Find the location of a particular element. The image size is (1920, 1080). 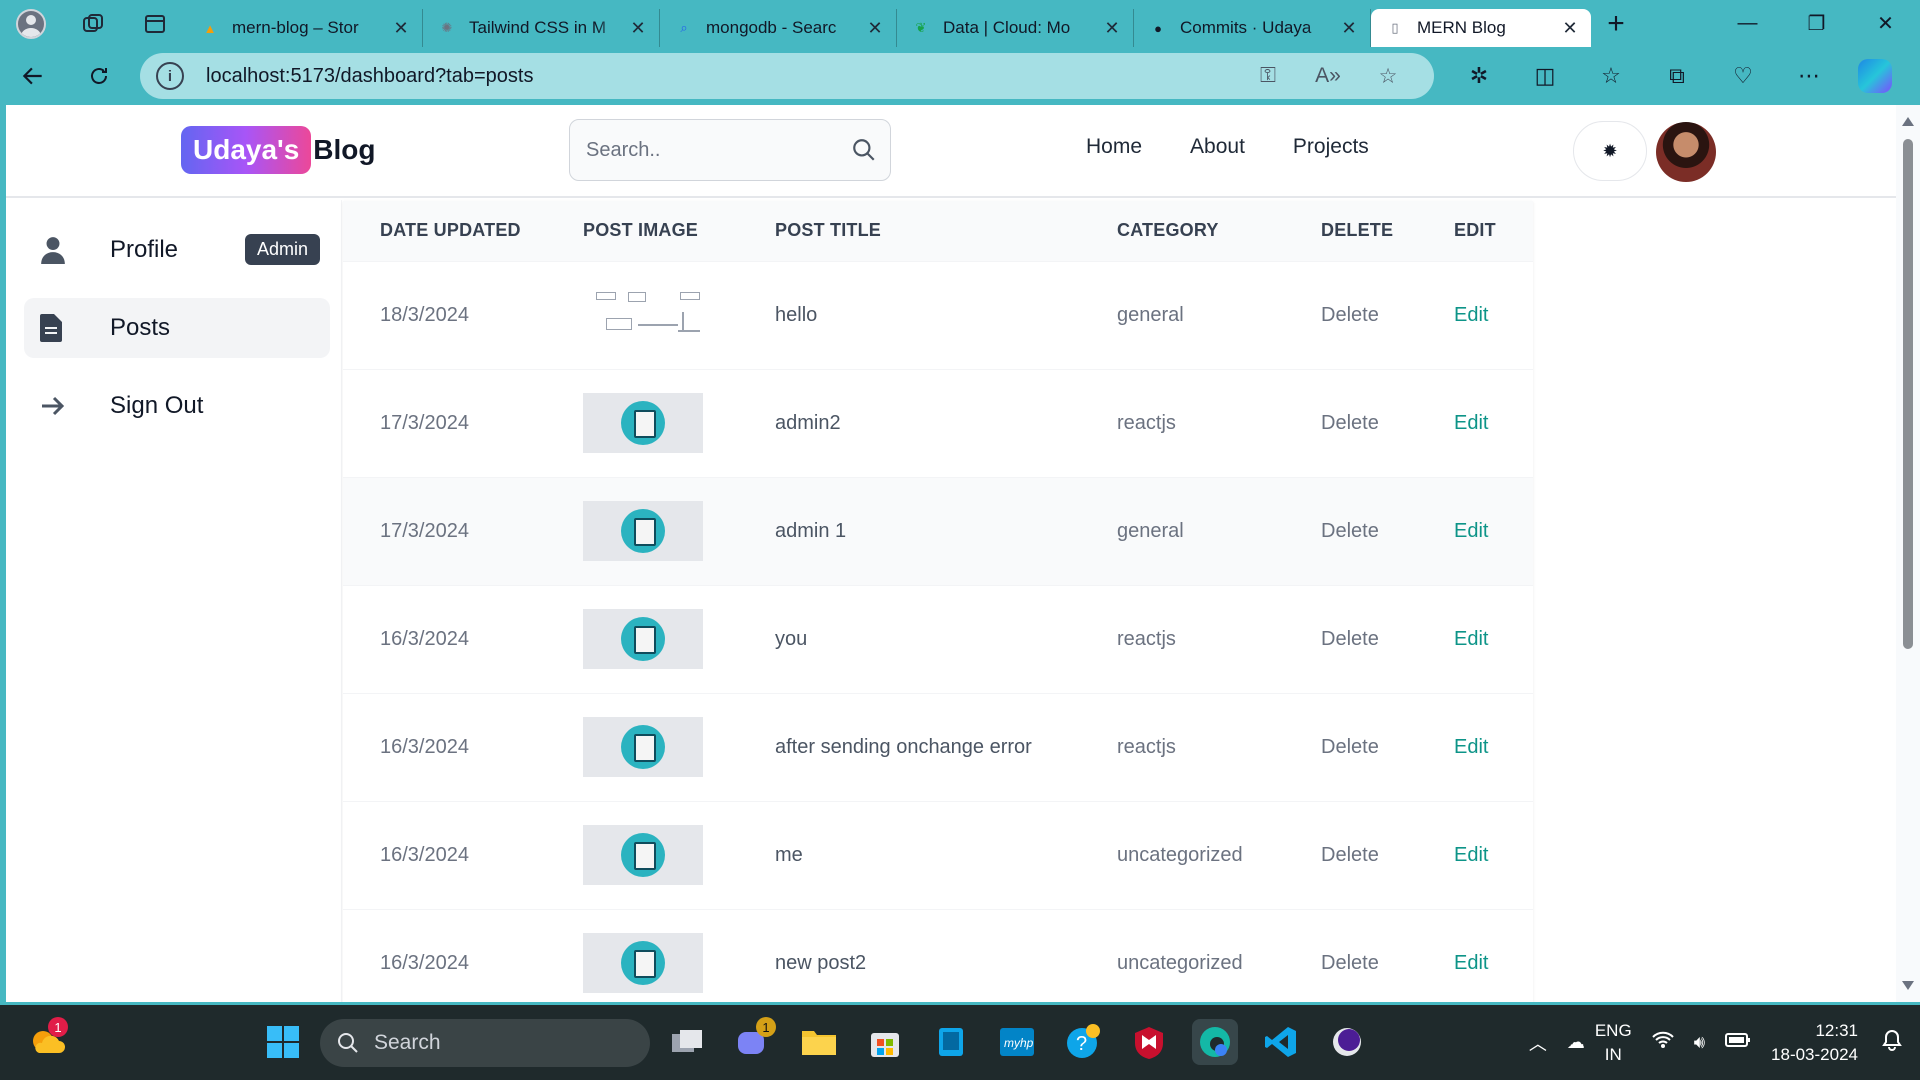

nav-projects-link: Projects is located at coordinates (1331, 147).